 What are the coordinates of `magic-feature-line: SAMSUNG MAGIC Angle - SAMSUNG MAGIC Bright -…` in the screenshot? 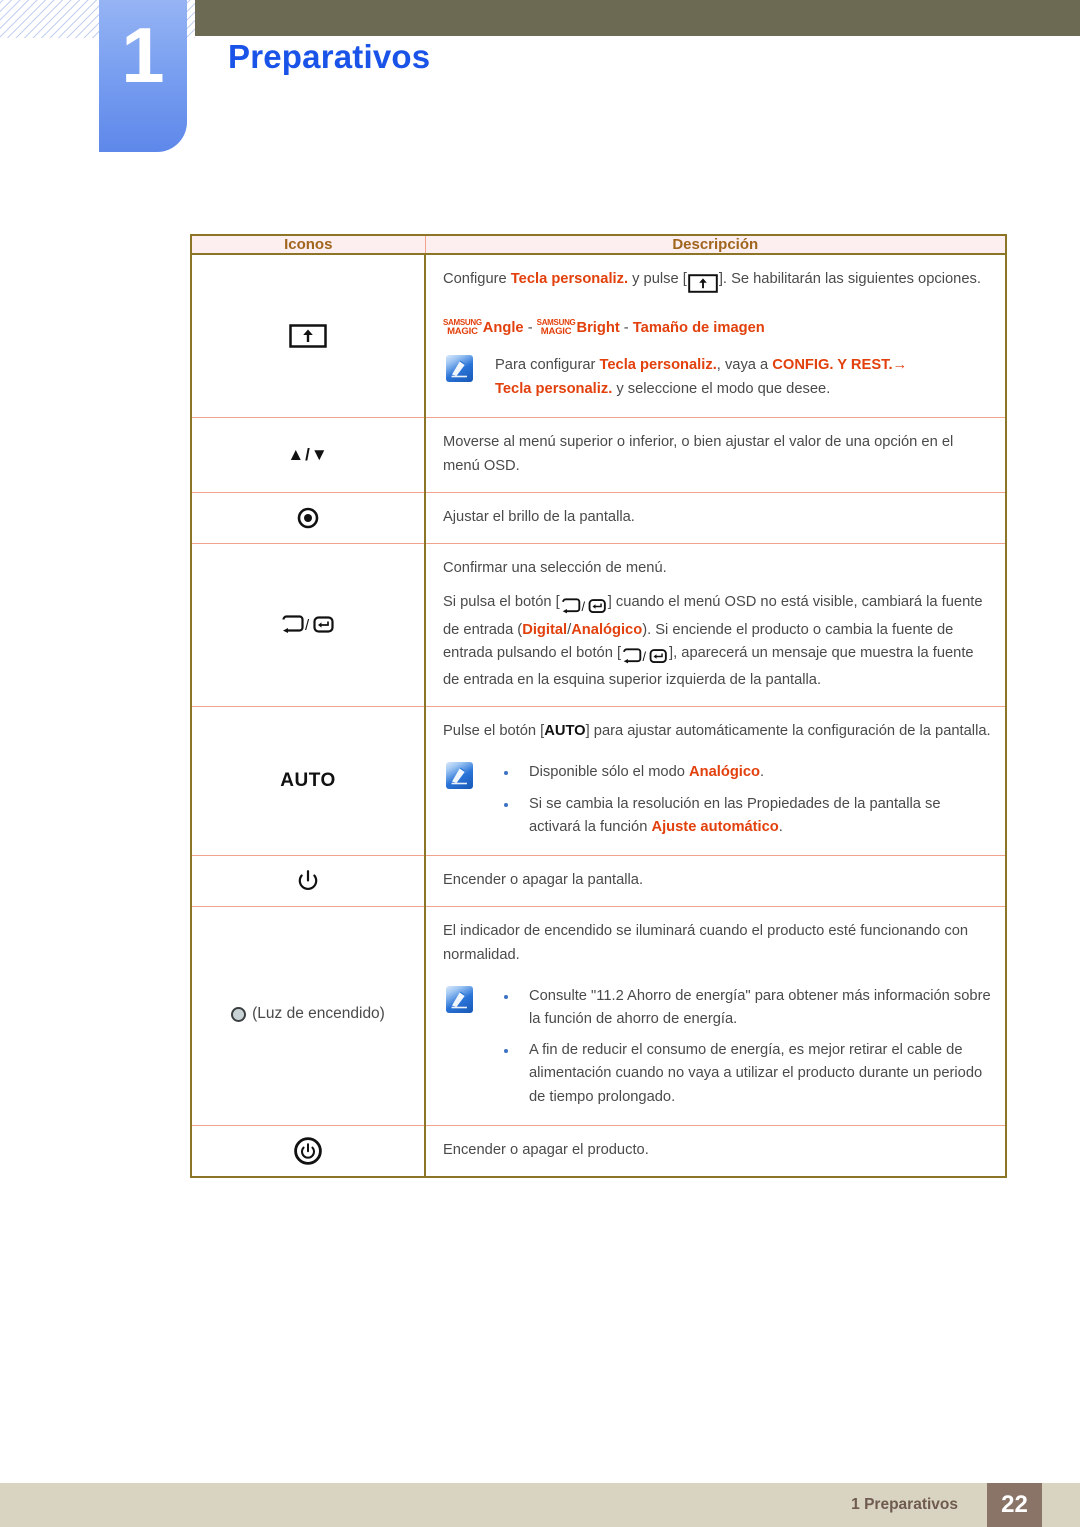 It's located at (718, 328).